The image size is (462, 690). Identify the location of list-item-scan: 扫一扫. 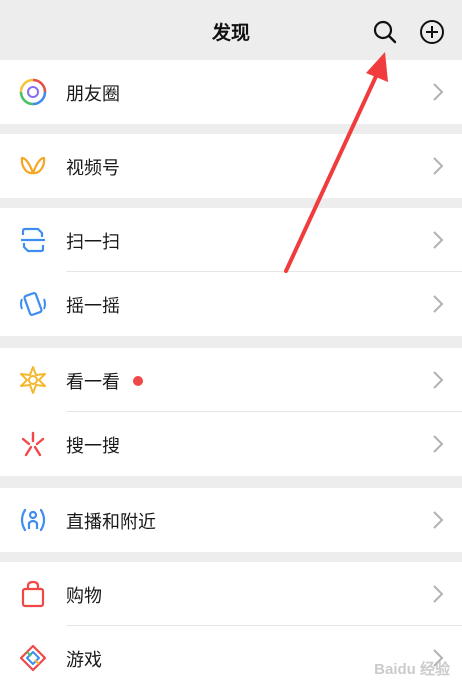
(231, 240).